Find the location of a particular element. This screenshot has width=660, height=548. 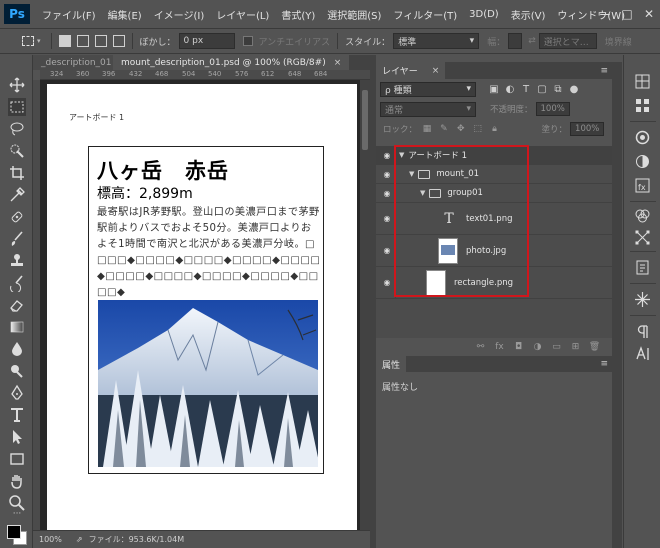

lock-all-icon: 🔒︎ is located at coordinates (495, 129).